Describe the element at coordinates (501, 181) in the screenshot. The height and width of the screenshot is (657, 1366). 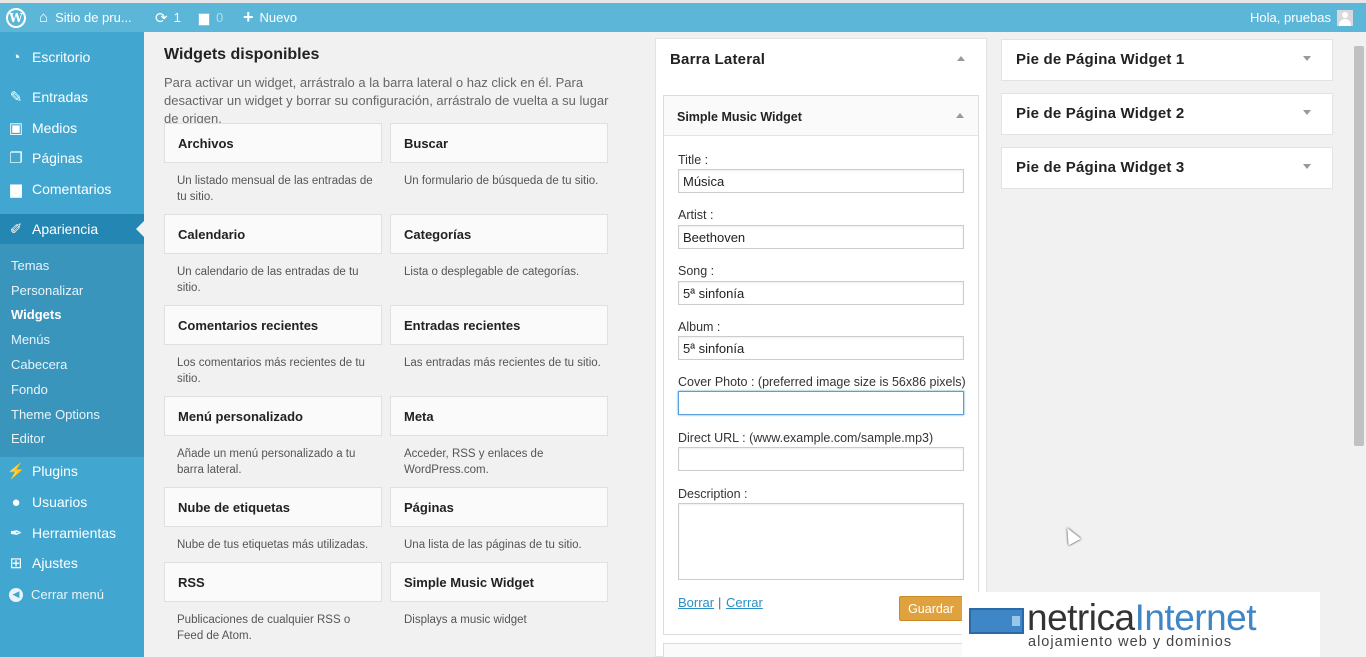
I see `widget-description: Un formulario de búsqueda de tu sitio.` at that location.